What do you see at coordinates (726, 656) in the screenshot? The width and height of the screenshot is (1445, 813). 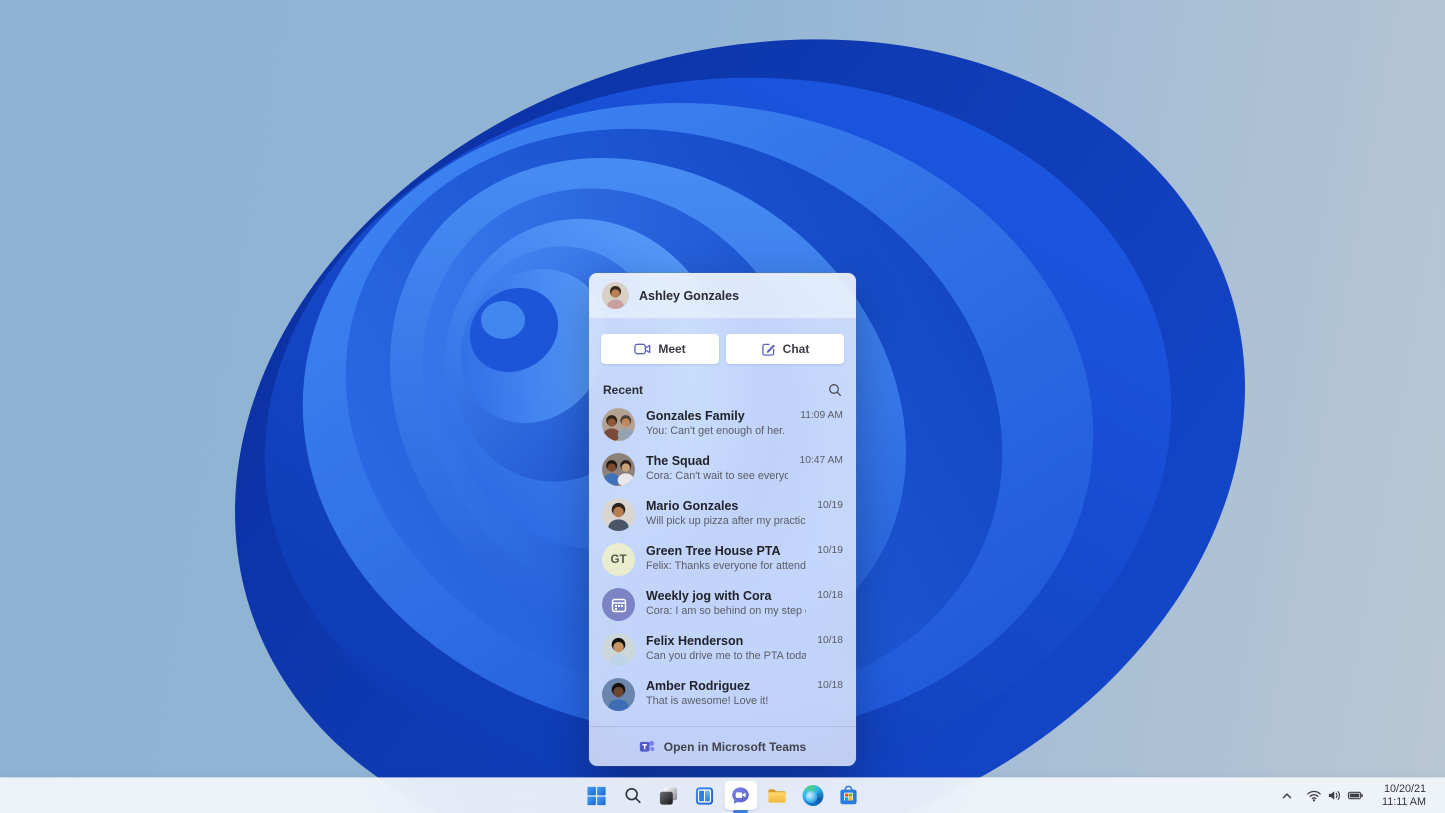 I see `conversation-preview: Can you drive me to the PTA today?` at bounding box center [726, 656].